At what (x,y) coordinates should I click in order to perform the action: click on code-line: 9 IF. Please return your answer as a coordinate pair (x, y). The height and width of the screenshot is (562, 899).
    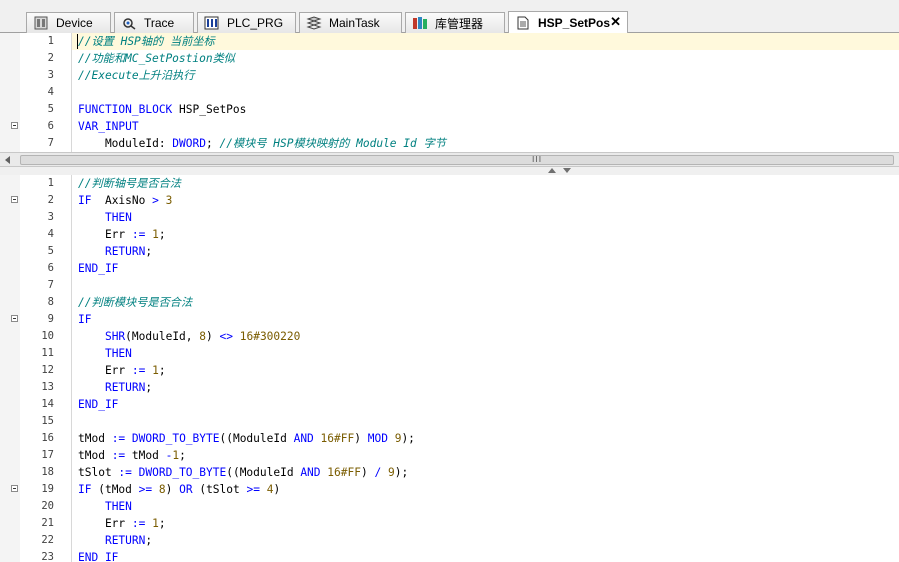
    Looking at the image, I should click on (449, 319).